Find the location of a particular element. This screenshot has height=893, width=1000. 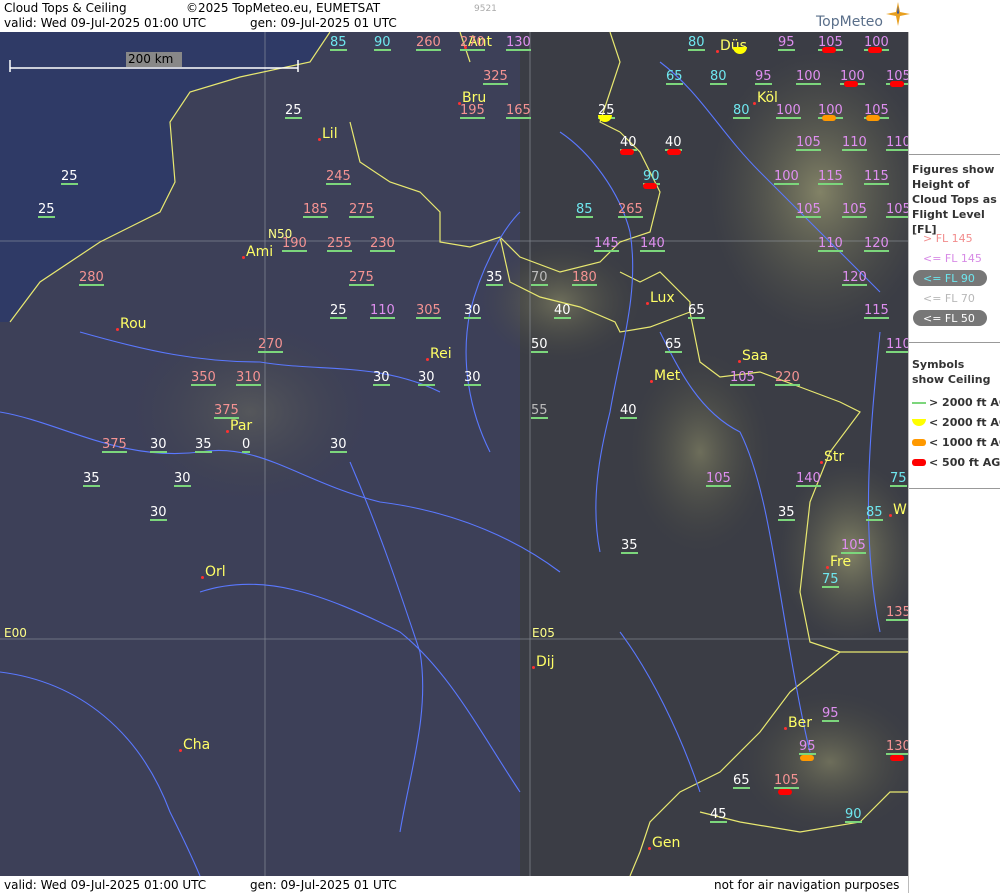

cloud-top-label: 120 is located at coordinates (876, 244).